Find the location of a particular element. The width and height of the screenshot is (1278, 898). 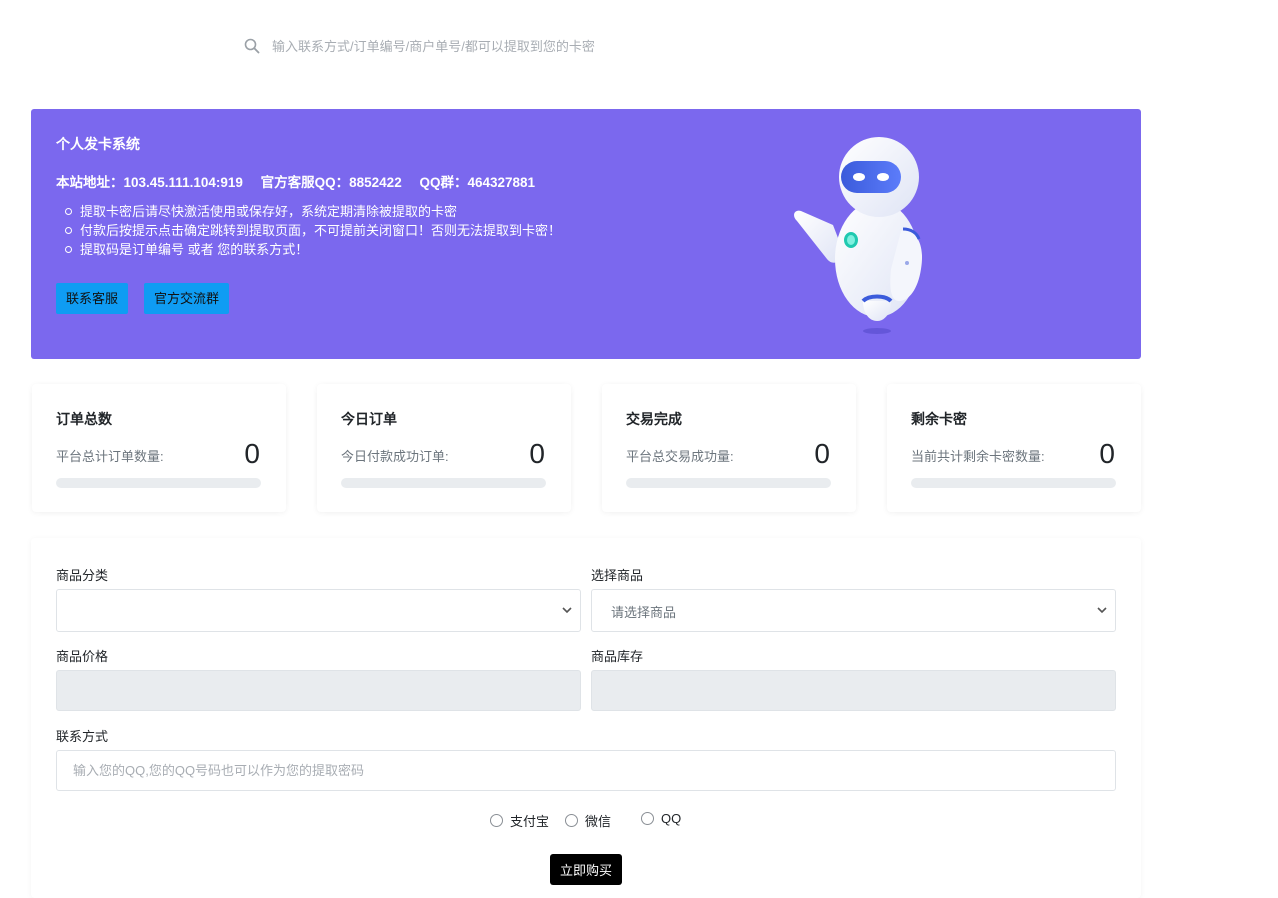

pay-wechat: 微信 is located at coordinates (588, 820).